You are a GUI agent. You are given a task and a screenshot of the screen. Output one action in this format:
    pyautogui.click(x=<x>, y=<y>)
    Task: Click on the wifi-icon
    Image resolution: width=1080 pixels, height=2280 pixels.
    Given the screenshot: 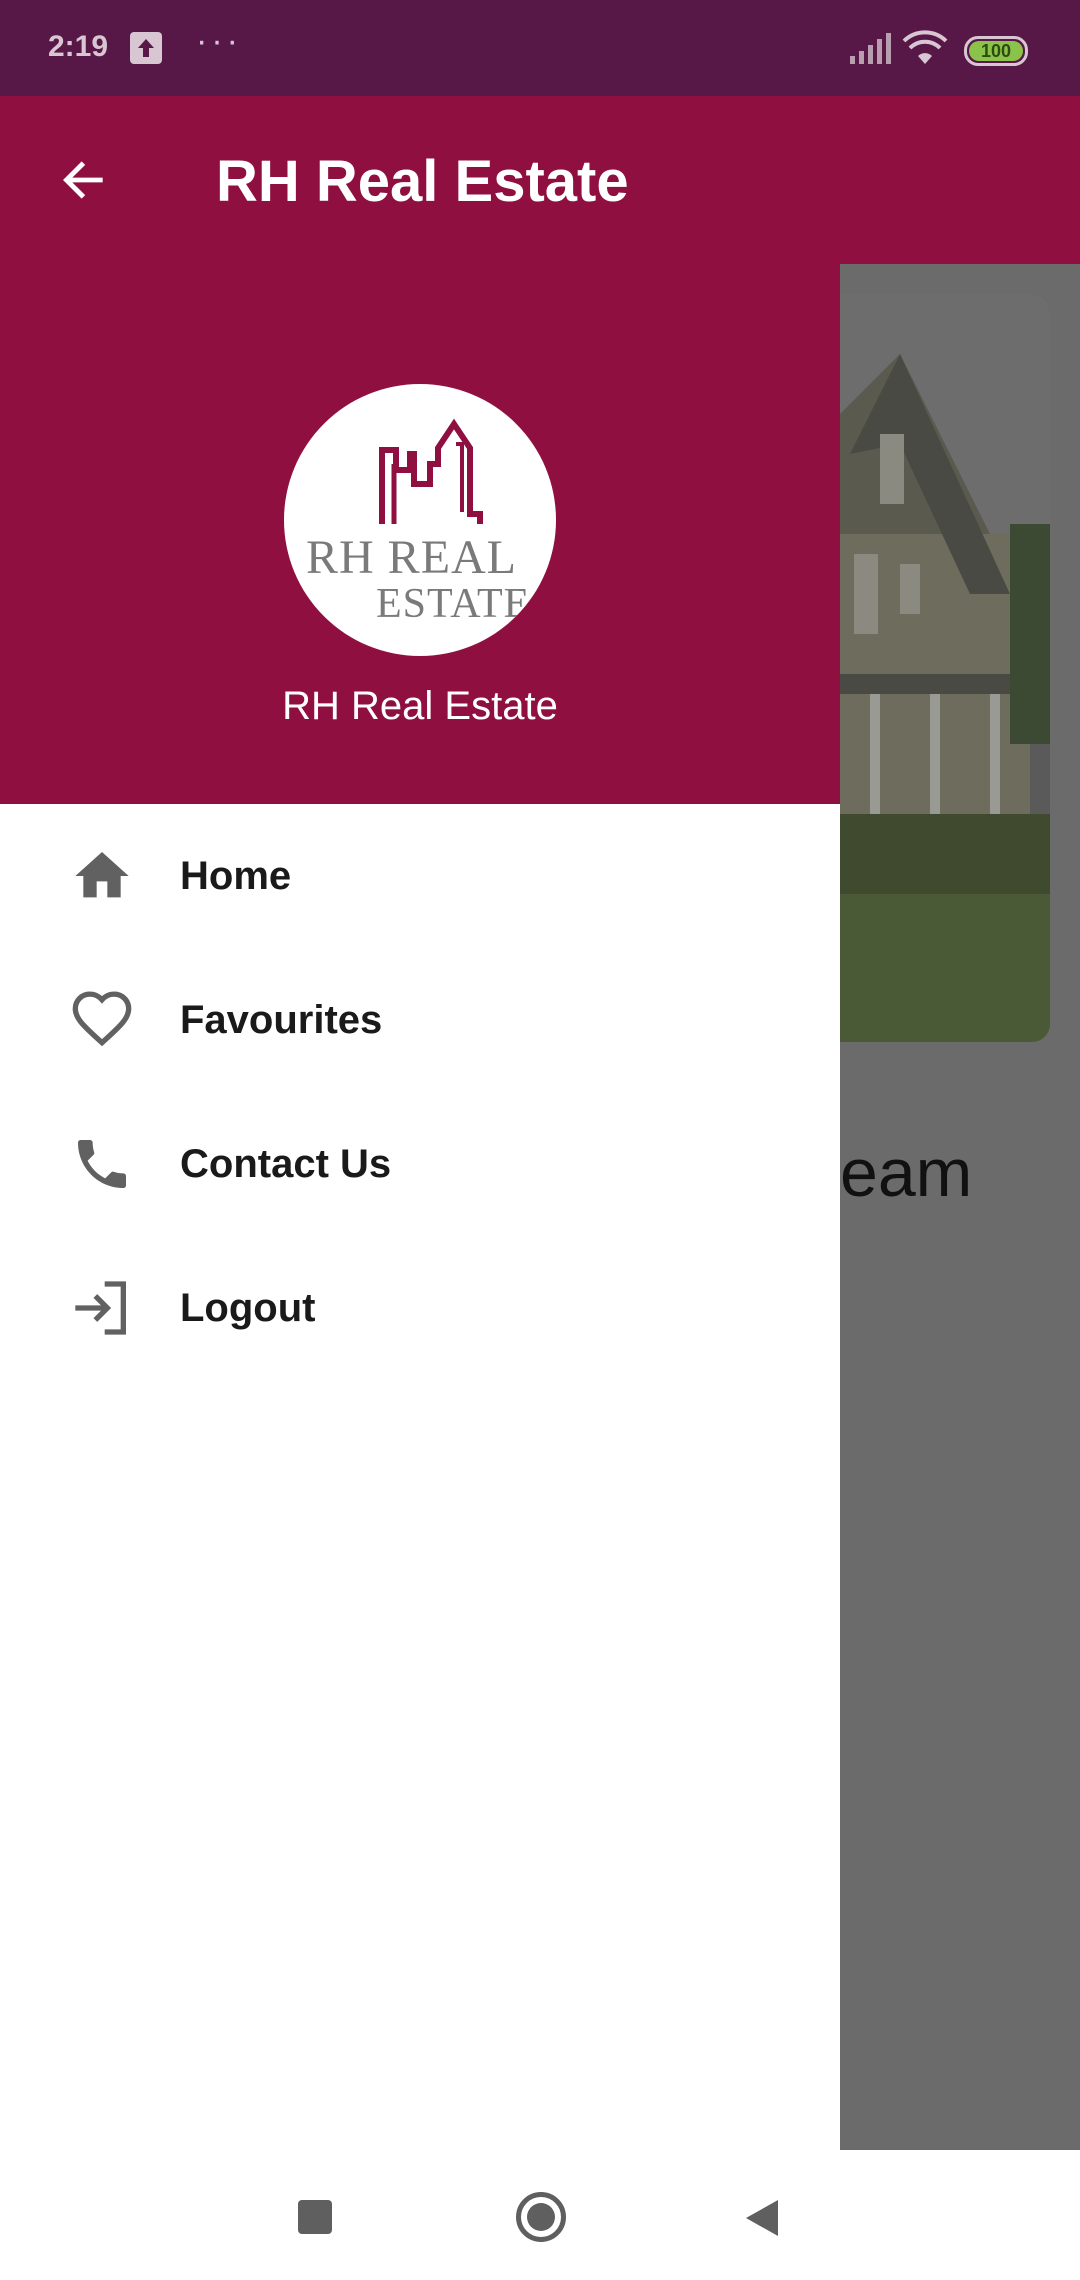 What is the action you would take?
    pyautogui.click(x=925, y=50)
    